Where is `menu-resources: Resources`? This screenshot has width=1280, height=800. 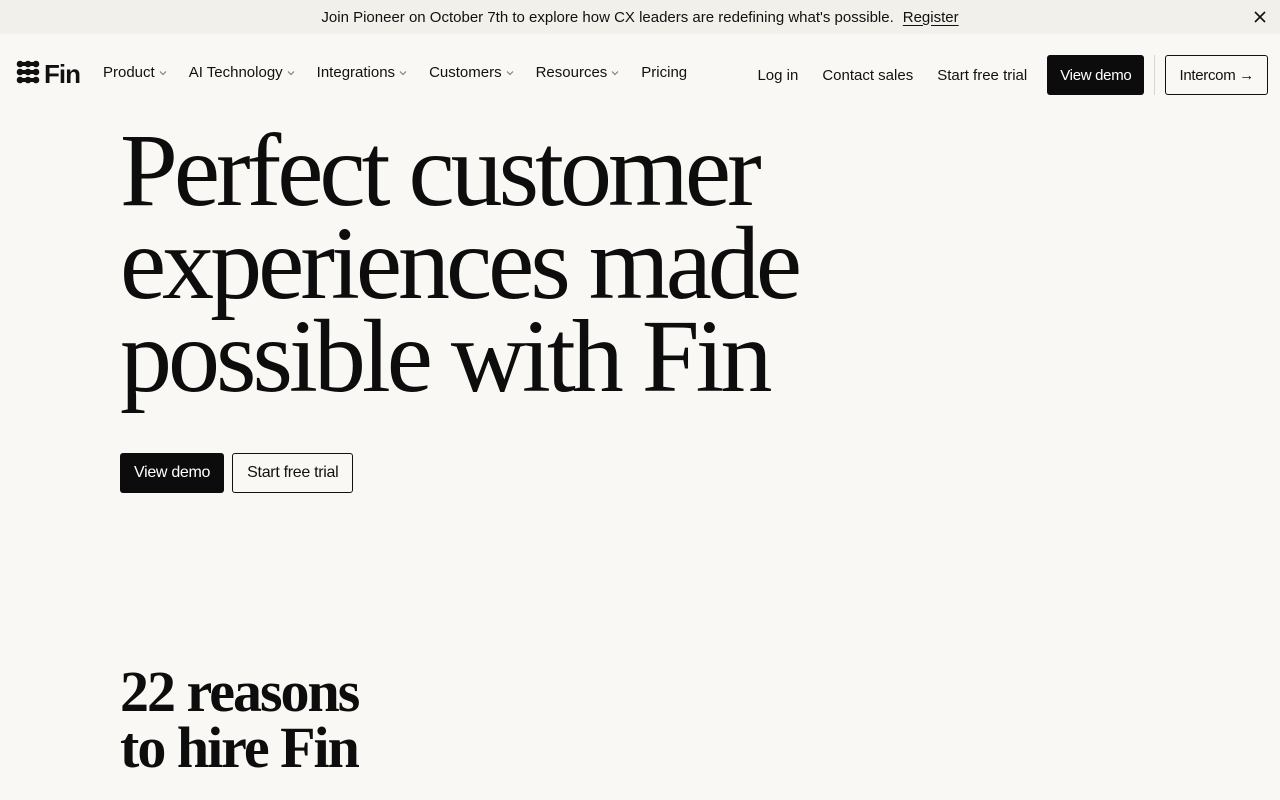 menu-resources: Resources is located at coordinates (578, 72).